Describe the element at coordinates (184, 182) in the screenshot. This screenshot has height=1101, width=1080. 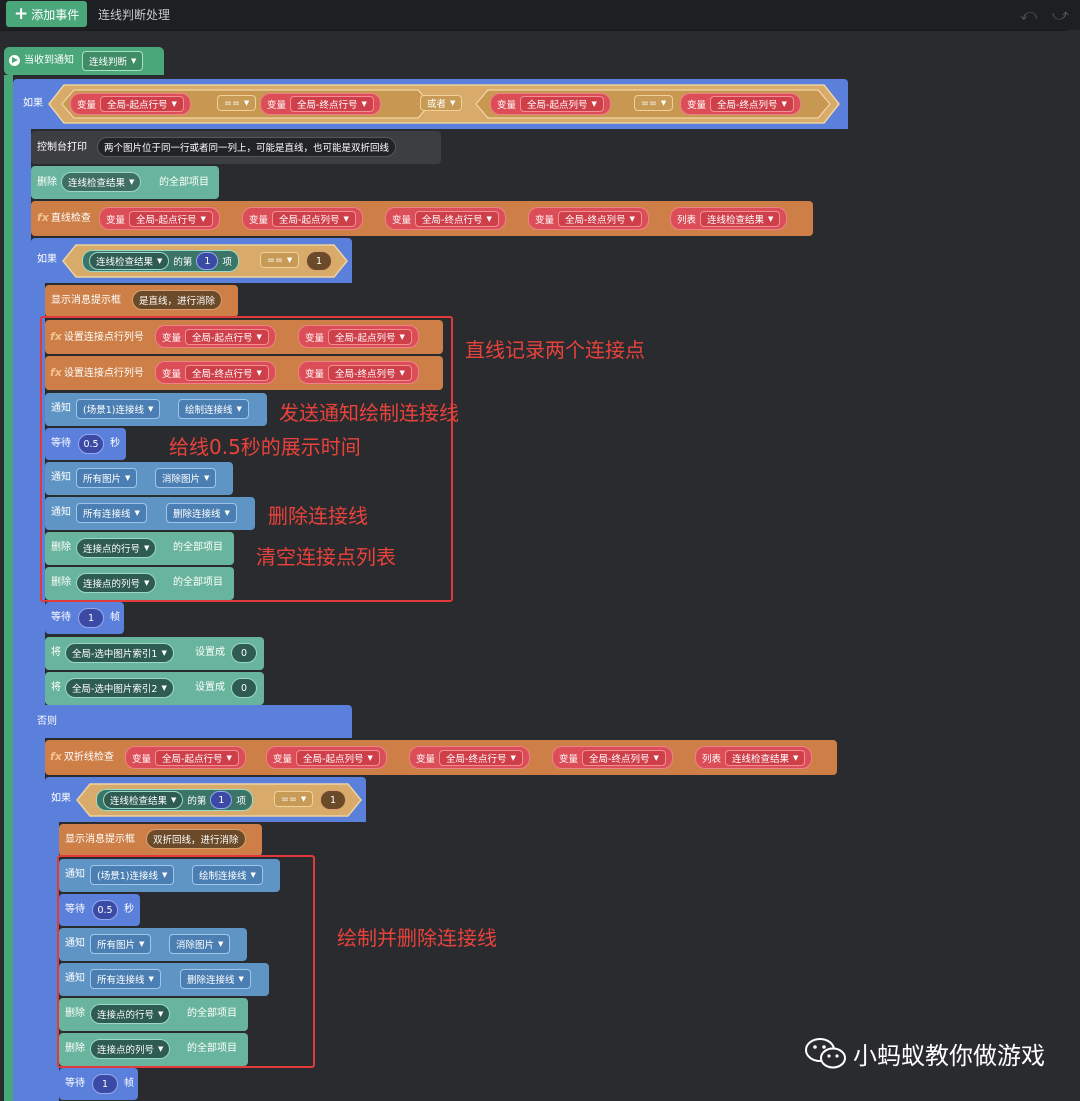
I see `delete-suffix: 的全部项目` at that location.